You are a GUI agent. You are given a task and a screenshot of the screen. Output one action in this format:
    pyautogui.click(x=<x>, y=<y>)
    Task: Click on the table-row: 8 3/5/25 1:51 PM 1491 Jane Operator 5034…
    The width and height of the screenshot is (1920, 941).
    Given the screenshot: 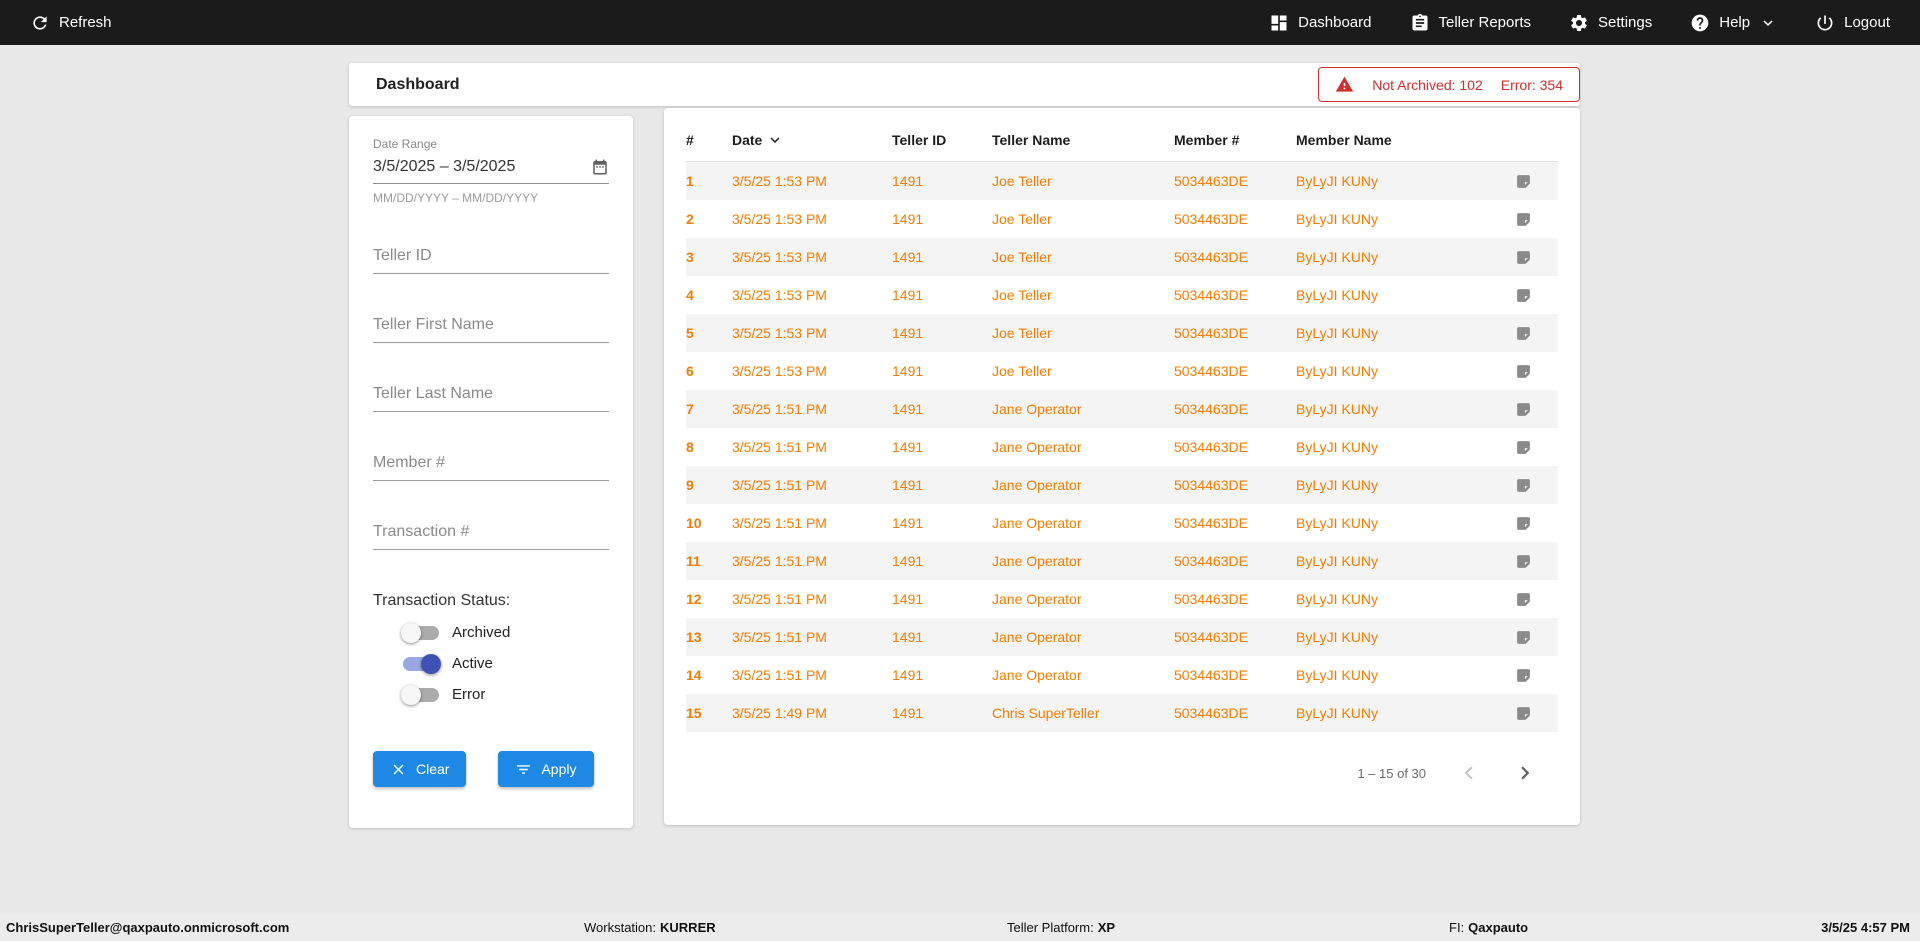 What is the action you would take?
    pyautogui.click(x=1122, y=447)
    